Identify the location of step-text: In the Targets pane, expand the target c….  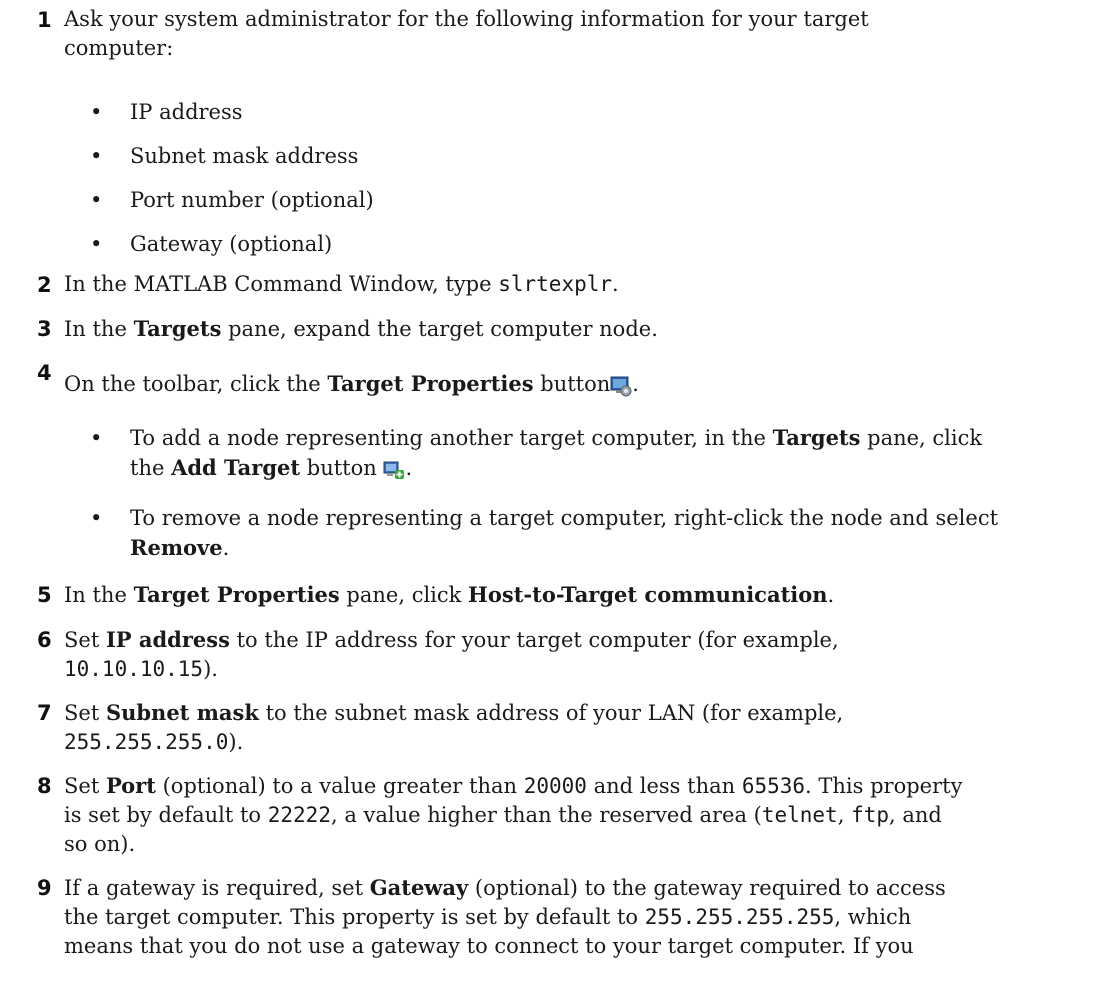
(361, 328).